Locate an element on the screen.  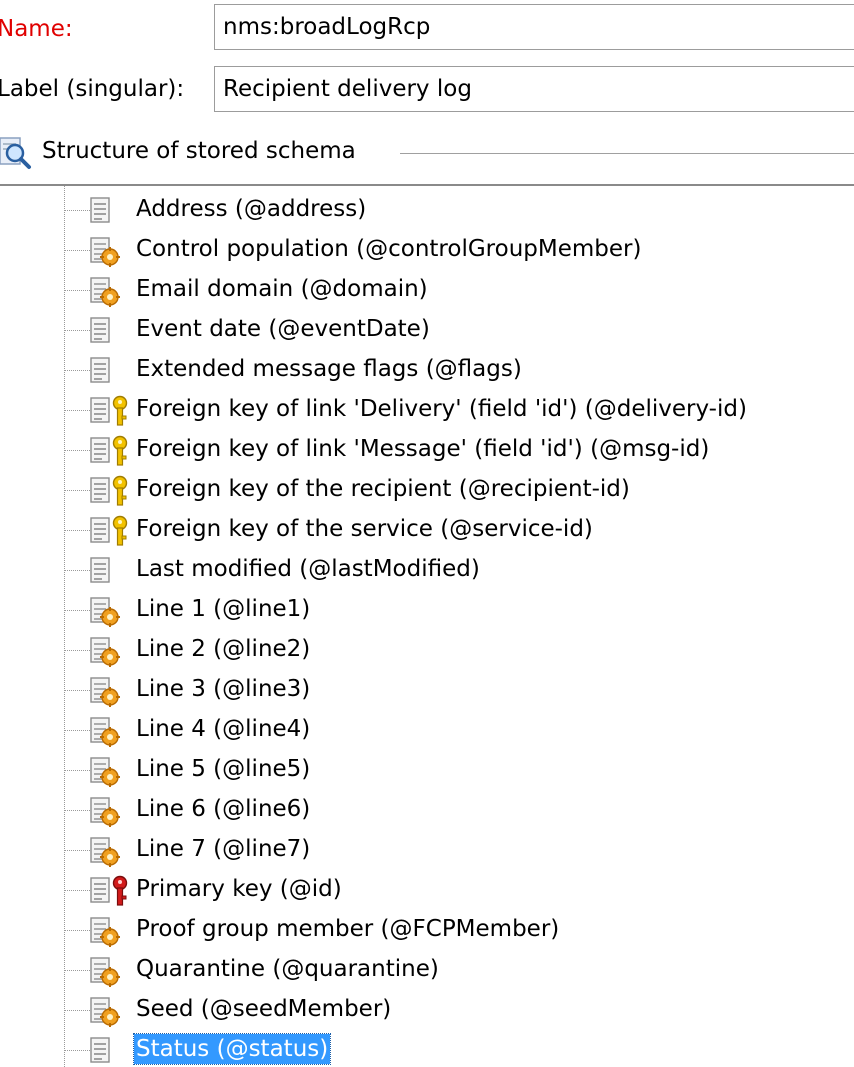
tree-item: Proof group member (@FCPMember) is located at coordinates (459, 930).